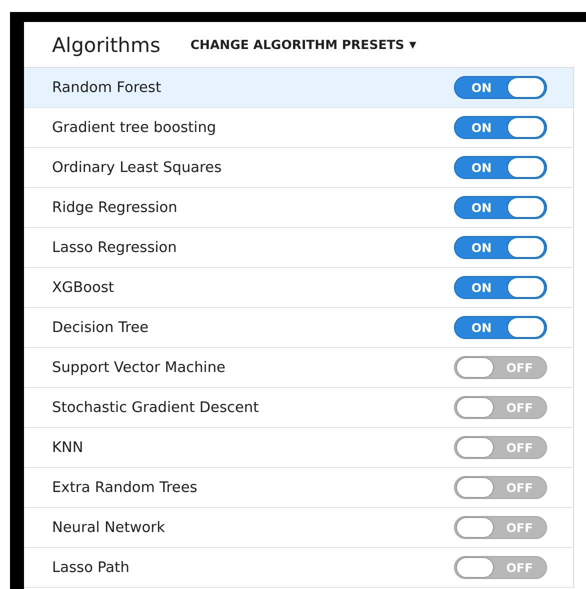  Describe the element at coordinates (137, 168) in the screenshot. I see `algorithm-name: Ordinary Least Squares` at that location.